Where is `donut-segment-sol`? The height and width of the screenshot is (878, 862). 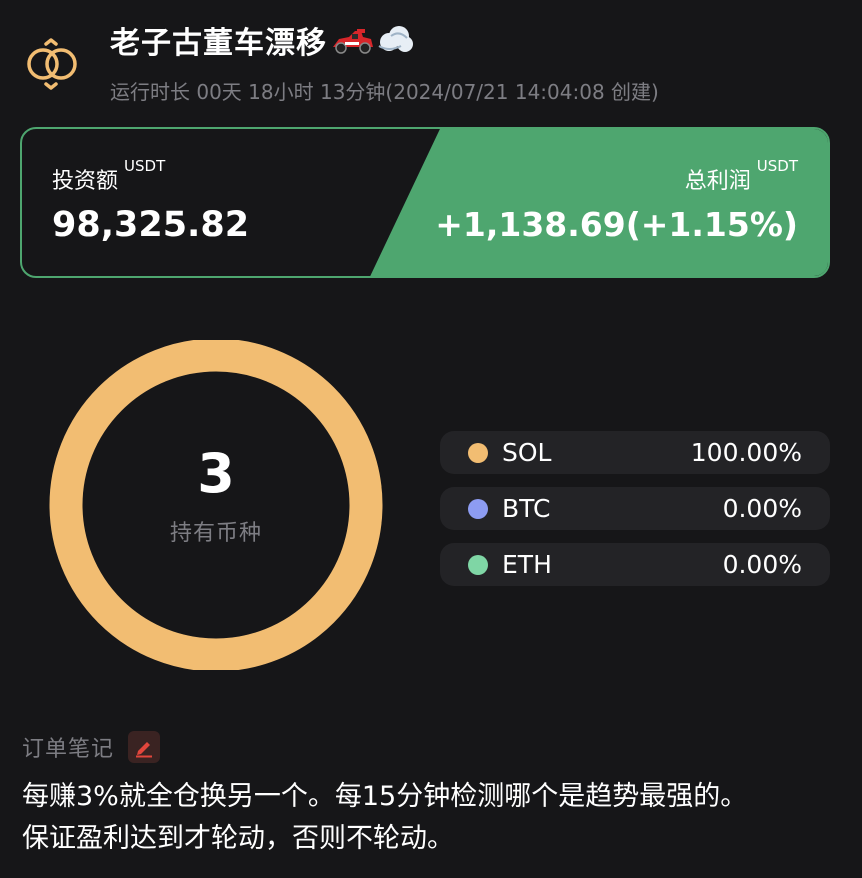 donut-segment-sol is located at coordinates (216, 505).